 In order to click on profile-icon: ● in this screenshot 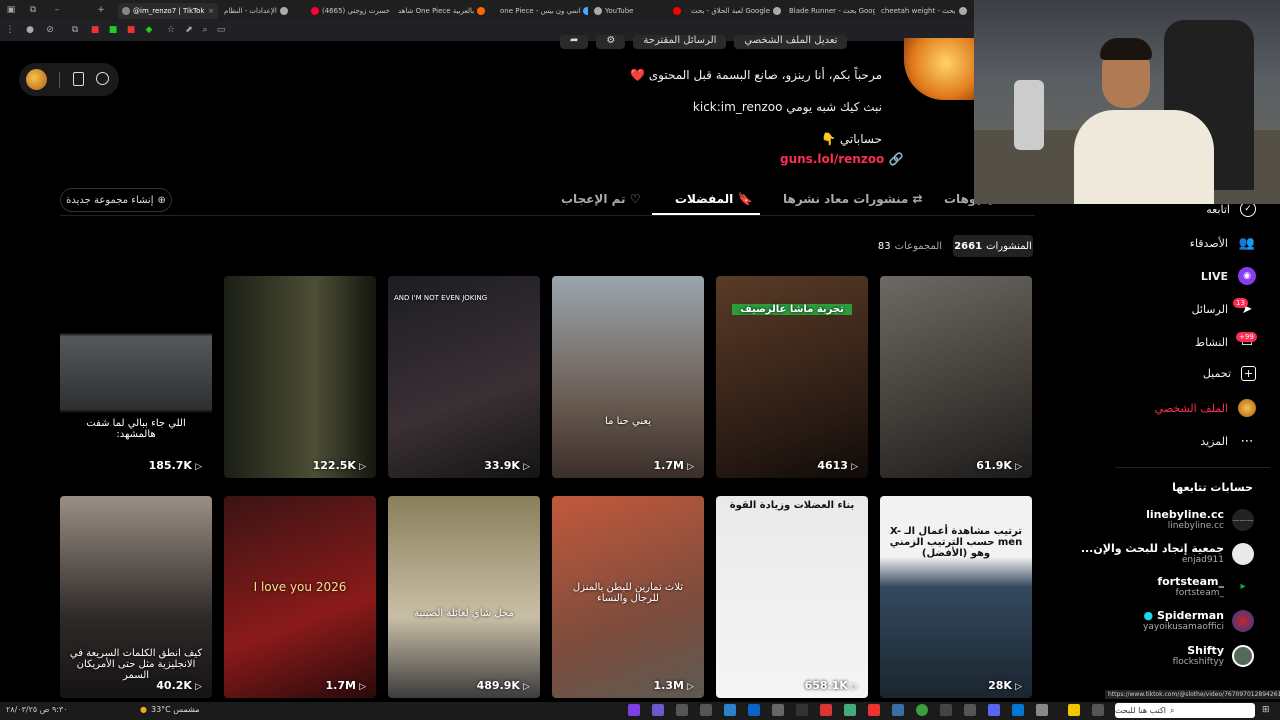, I will do `click(30, 30)`.